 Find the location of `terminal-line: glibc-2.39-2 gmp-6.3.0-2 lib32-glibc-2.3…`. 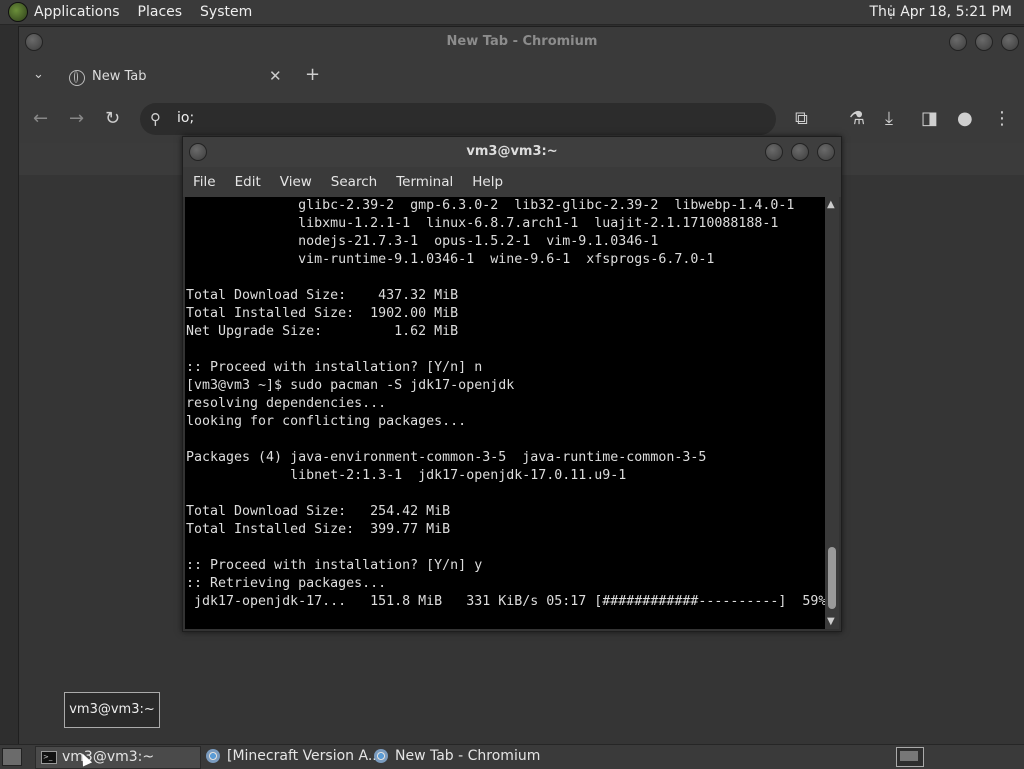

terminal-line: glibc-2.39-2 gmp-6.3.0-2 lib32-glibc-2.3… is located at coordinates (490, 205).